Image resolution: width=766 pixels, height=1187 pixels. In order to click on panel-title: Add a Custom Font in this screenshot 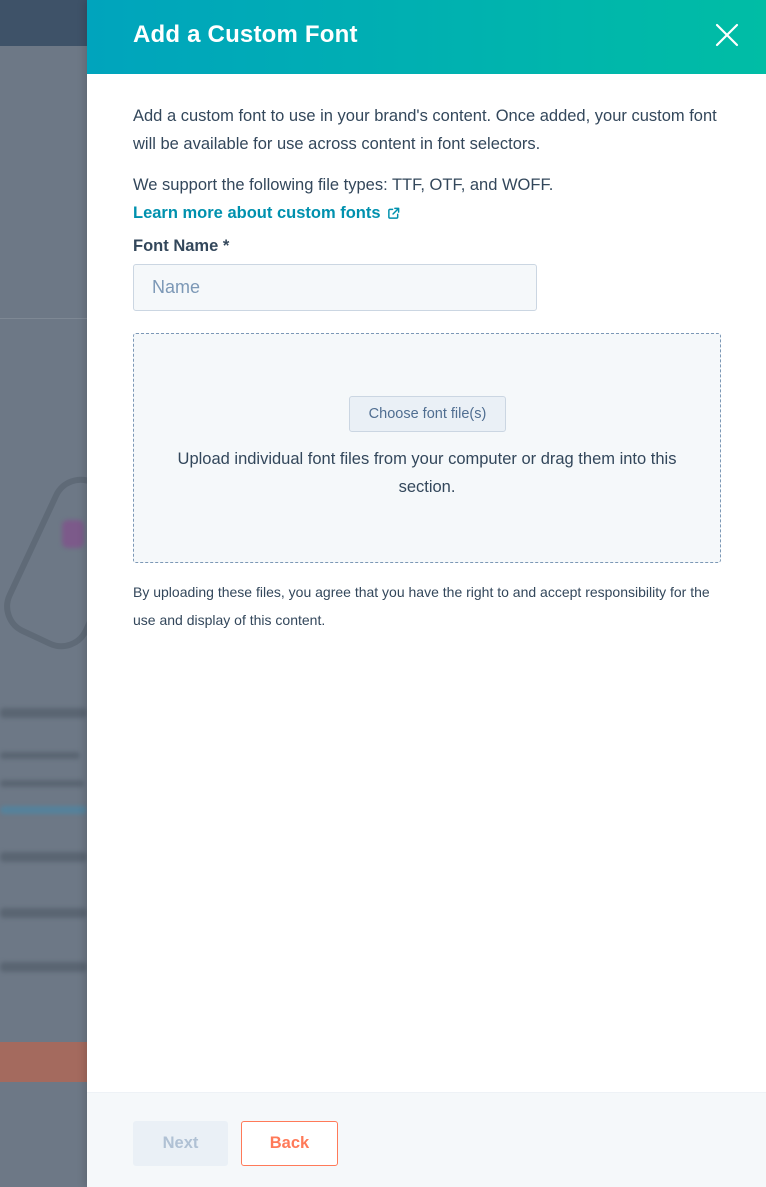, I will do `click(245, 34)`.